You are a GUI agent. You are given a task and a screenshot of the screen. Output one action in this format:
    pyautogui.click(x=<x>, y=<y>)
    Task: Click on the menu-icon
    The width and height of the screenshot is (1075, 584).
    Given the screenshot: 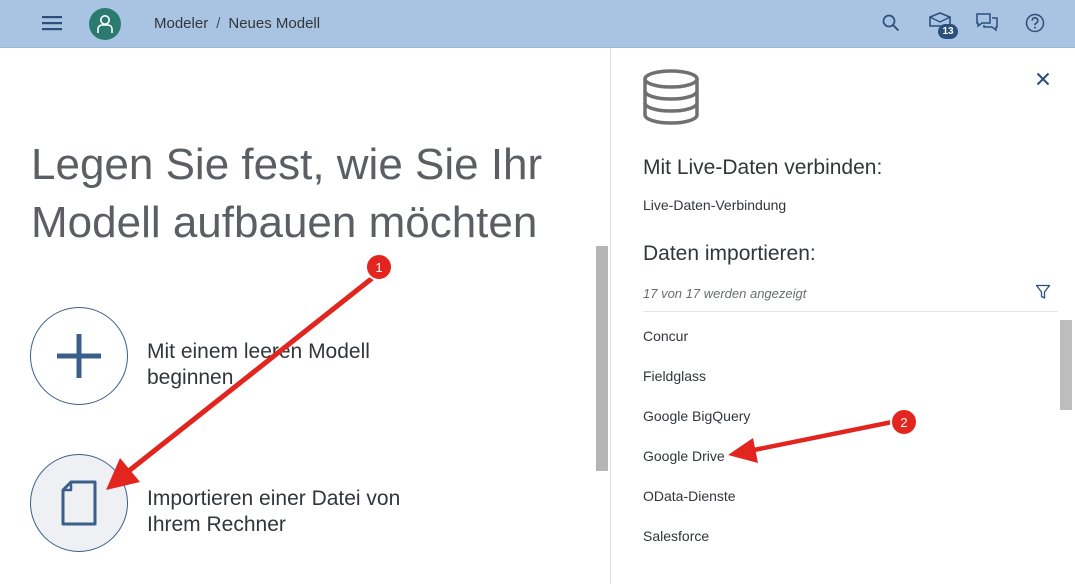 What is the action you would take?
    pyautogui.click(x=52, y=23)
    